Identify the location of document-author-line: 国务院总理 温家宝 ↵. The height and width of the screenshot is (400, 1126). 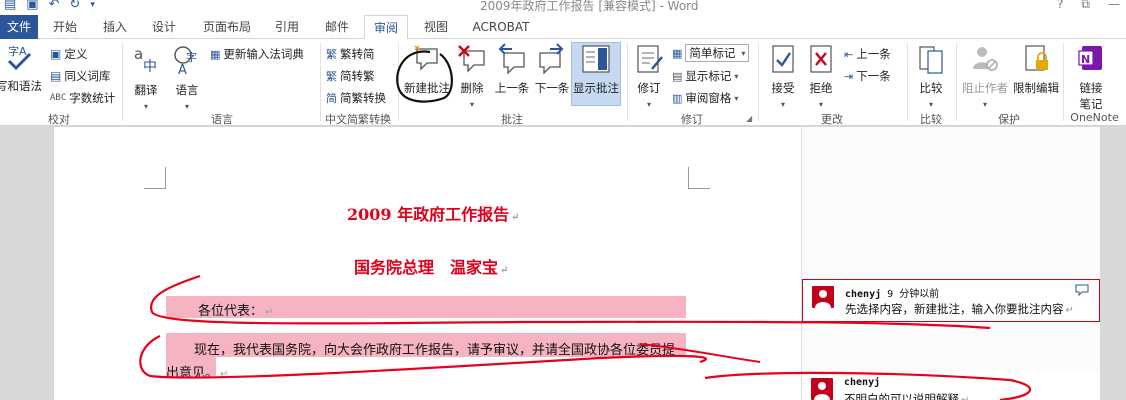
(431, 266).